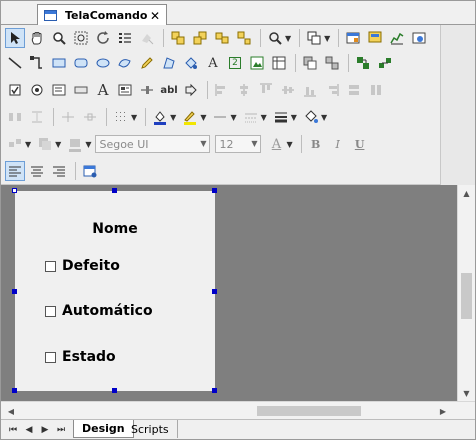 The width and height of the screenshot is (476, 440). I want to click on line-style-icon, so click(220, 117).